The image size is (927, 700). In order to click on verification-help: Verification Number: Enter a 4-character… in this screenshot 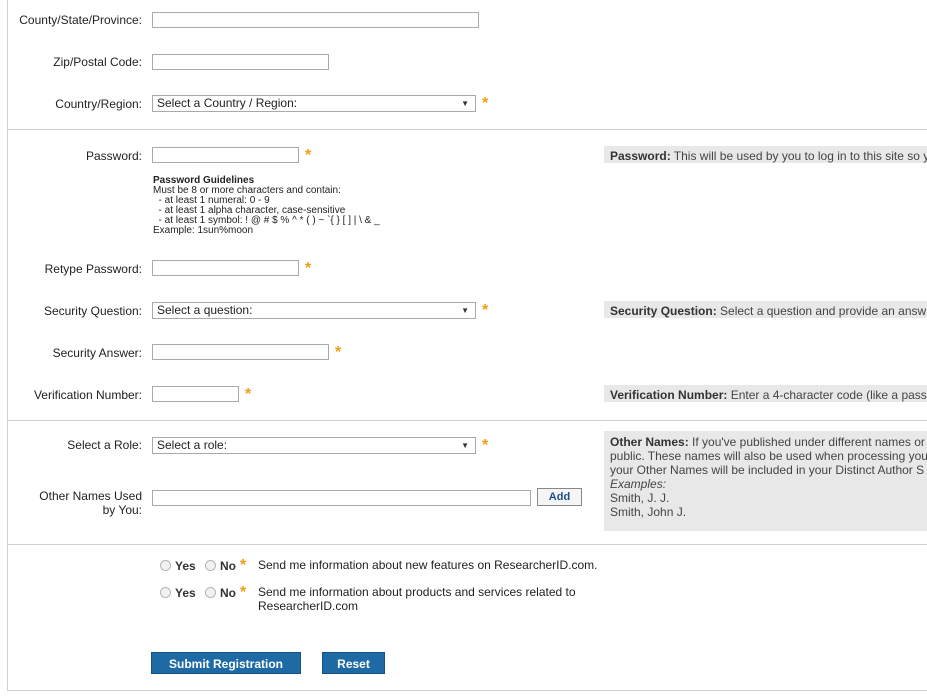, I will do `click(765, 393)`.